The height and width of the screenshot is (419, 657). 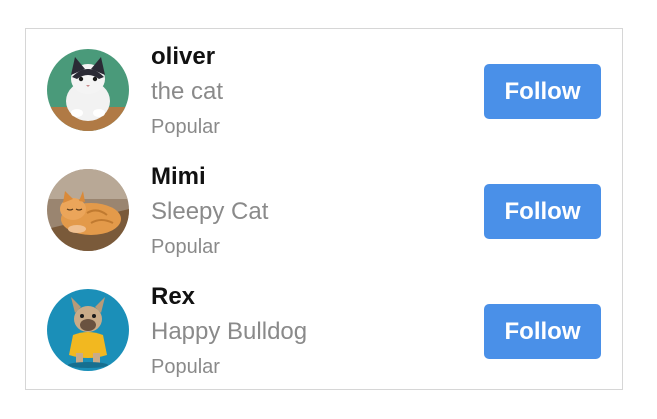 What do you see at coordinates (187, 91) in the screenshot?
I see `user-description: the cat` at bounding box center [187, 91].